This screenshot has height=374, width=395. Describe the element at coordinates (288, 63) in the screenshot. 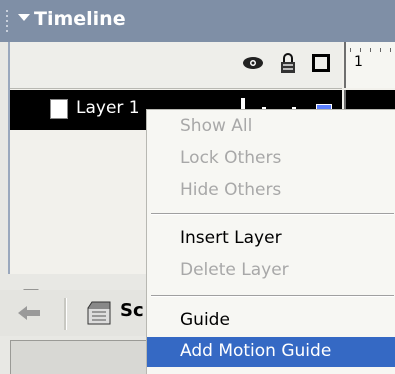

I see `lock-icon` at that location.